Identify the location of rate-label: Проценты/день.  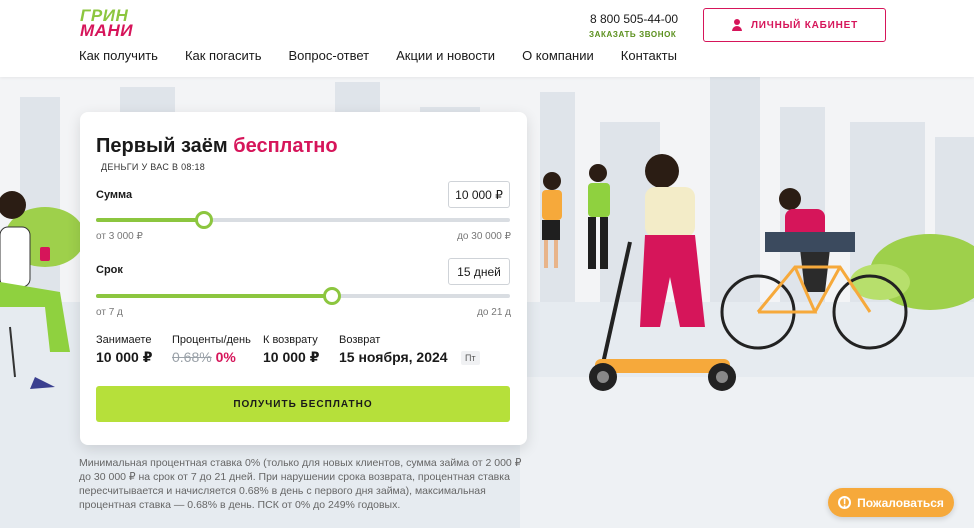
(211, 340).